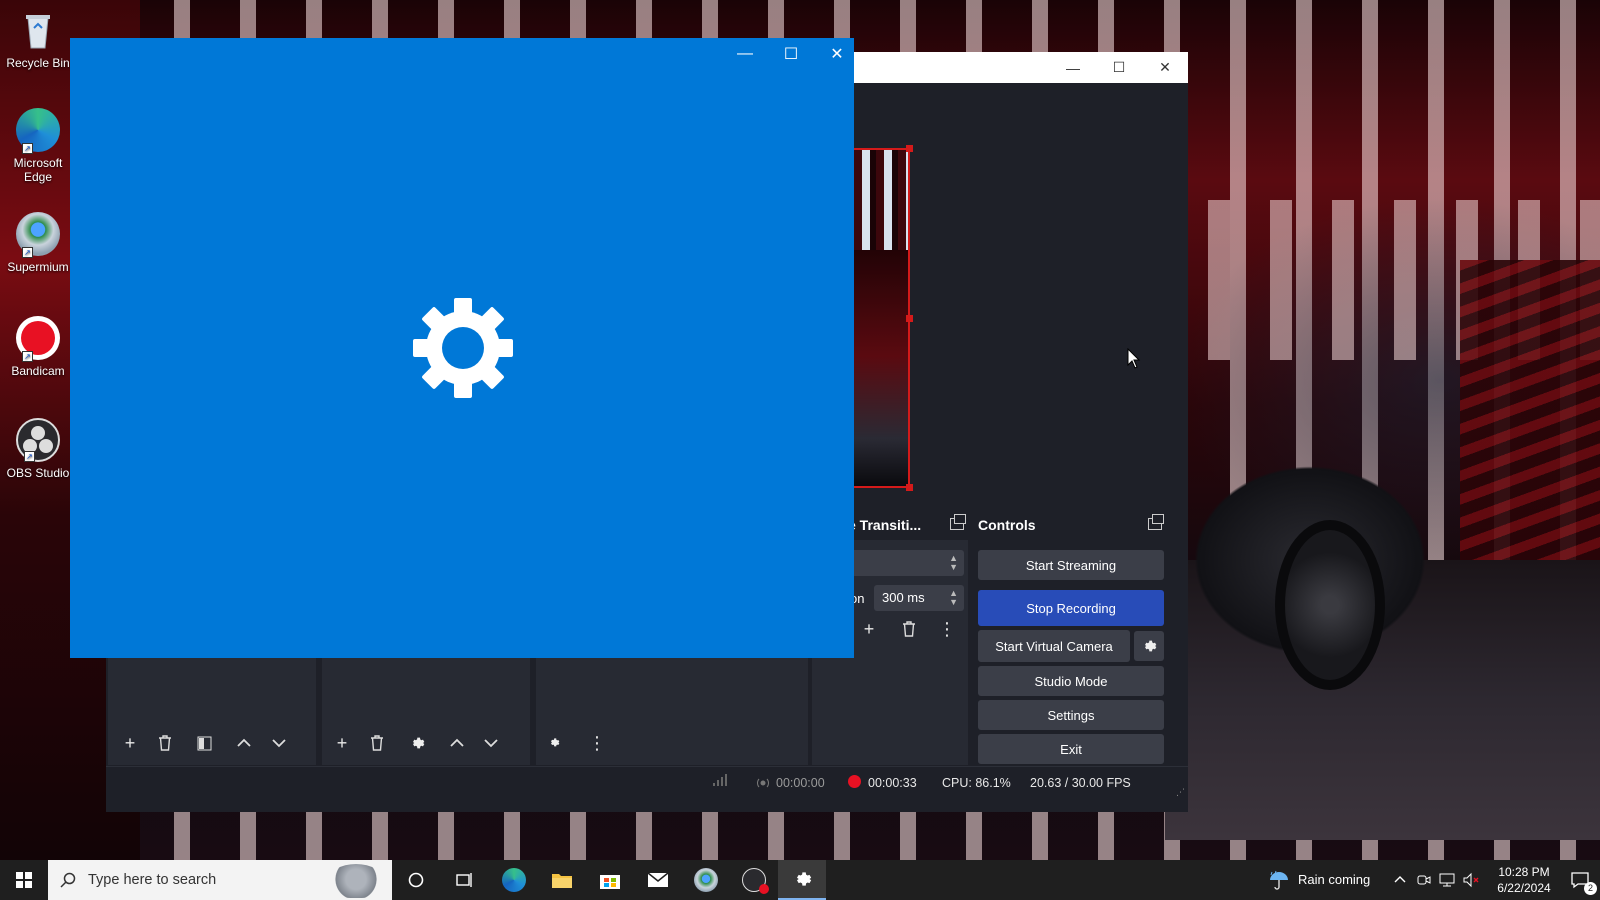 The width and height of the screenshot is (1600, 900). Describe the element at coordinates (1330, 605) in the screenshot. I see `wallpaper-car-wheel` at that location.